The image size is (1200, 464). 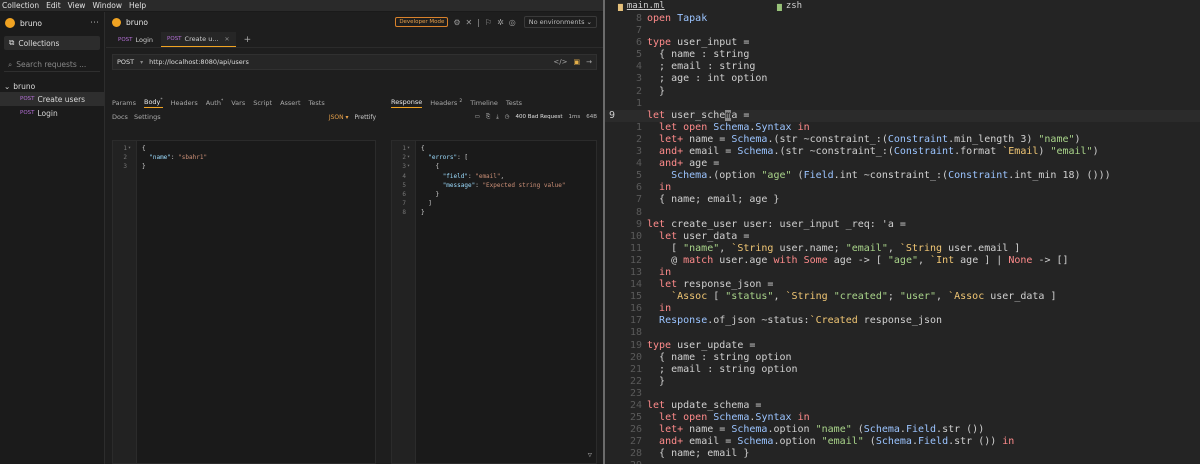 I want to click on json-key: "field", so click(x=455, y=176).